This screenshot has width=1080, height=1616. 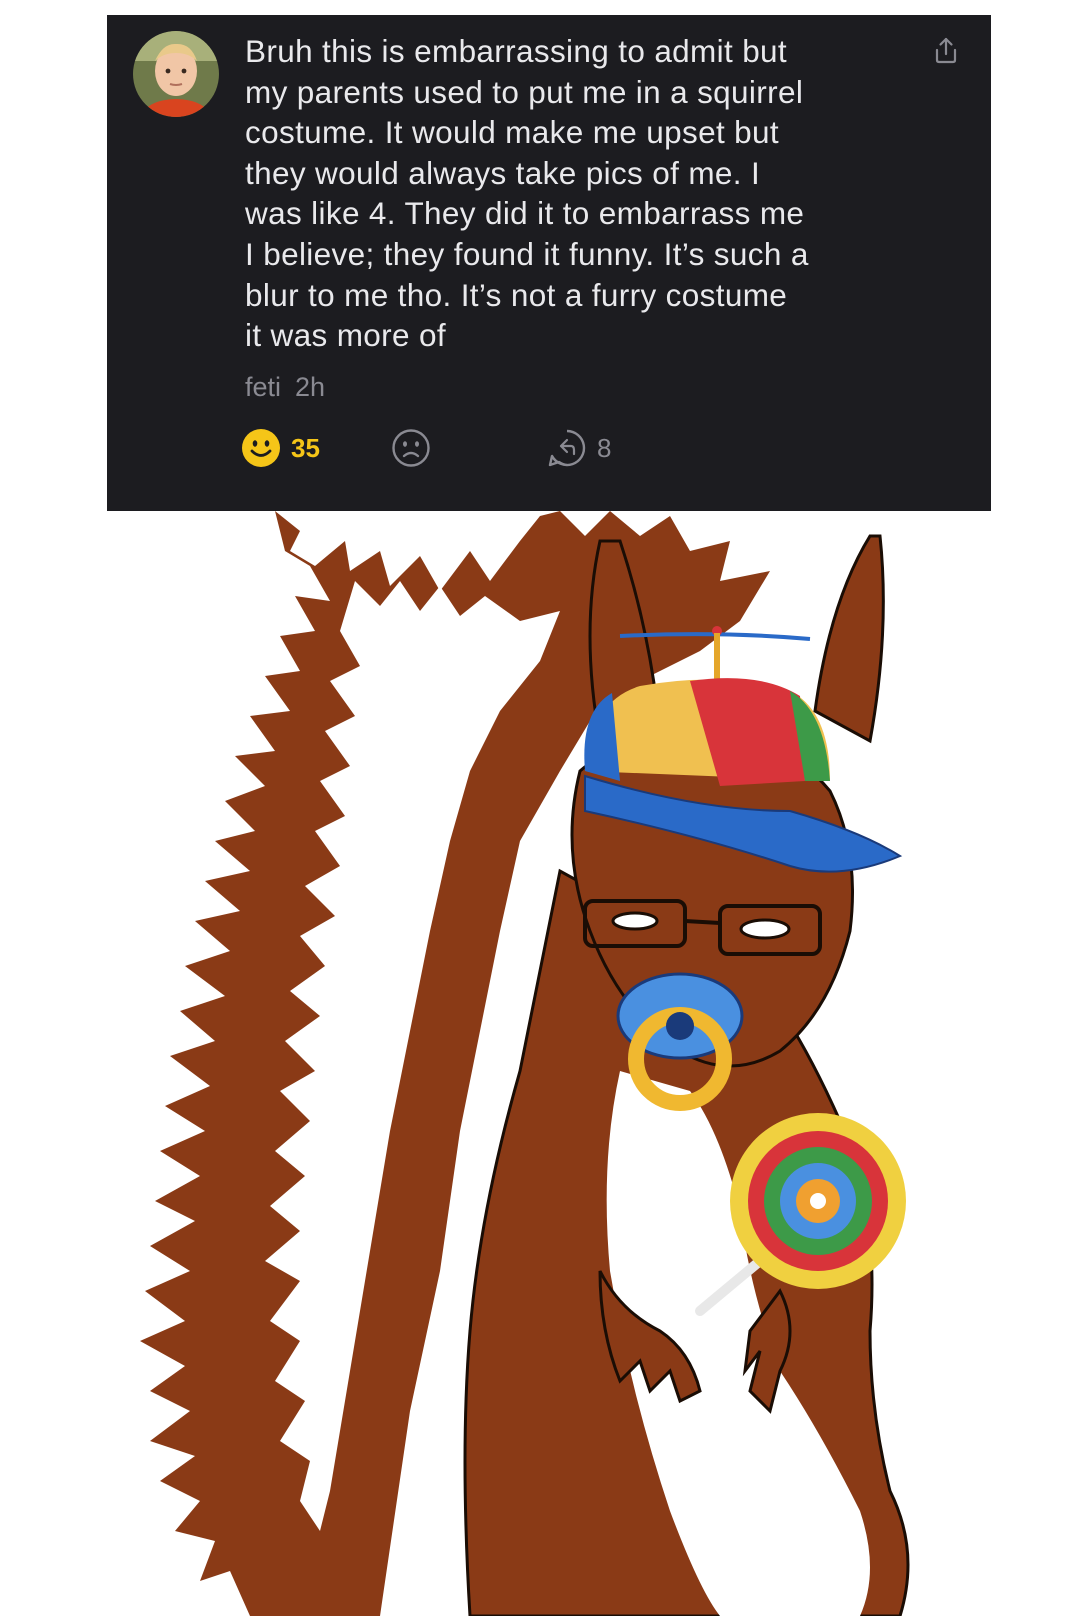 I want to click on like-count: 35, so click(x=305, y=447).